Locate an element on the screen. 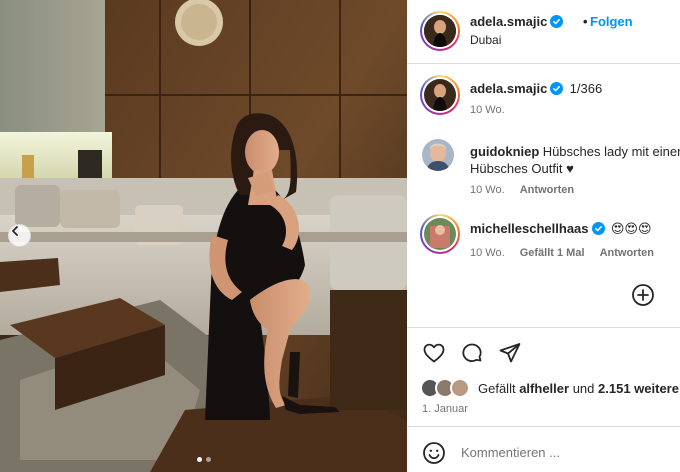  comment-2-meta: 10 Wo. Gefällt 1 Mal Antworten is located at coordinates (562, 253).